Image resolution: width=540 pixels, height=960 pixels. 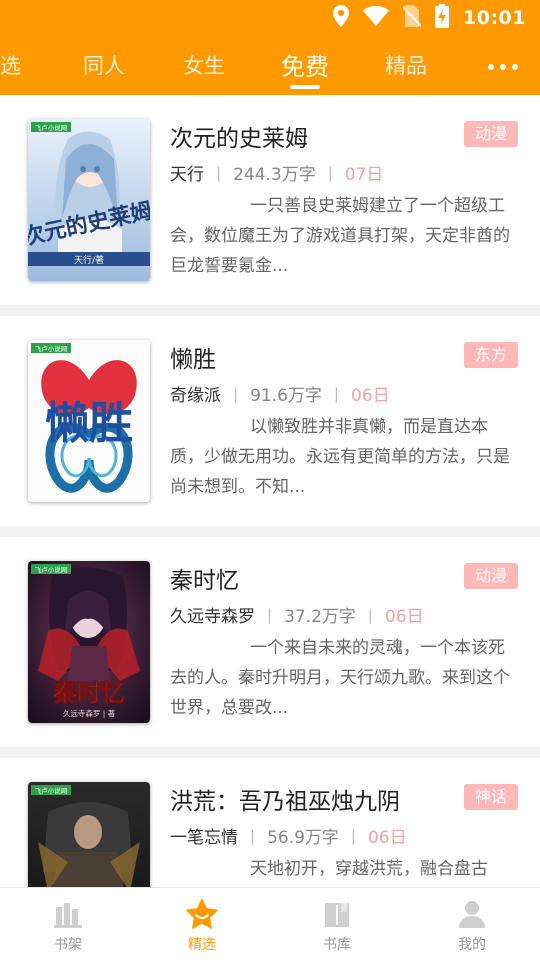 What do you see at coordinates (406, 65) in the screenshot?
I see `tab-premium: 精品` at bounding box center [406, 65].